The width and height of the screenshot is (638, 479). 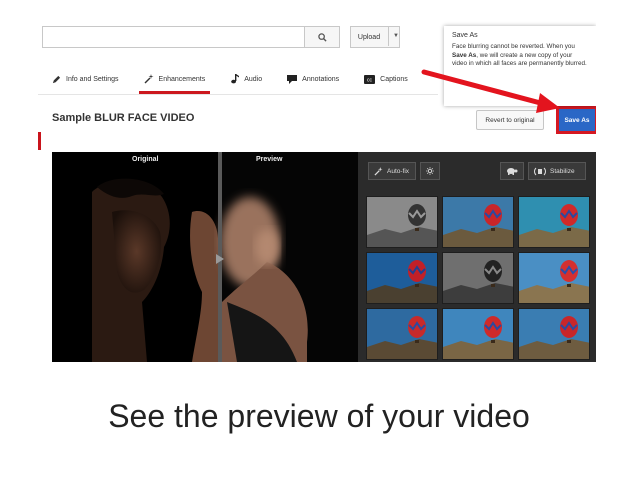 What do you see at coordinates (238, 94) in the screenshot?
I see `tabs-divider` at bounding box center [238, 94].